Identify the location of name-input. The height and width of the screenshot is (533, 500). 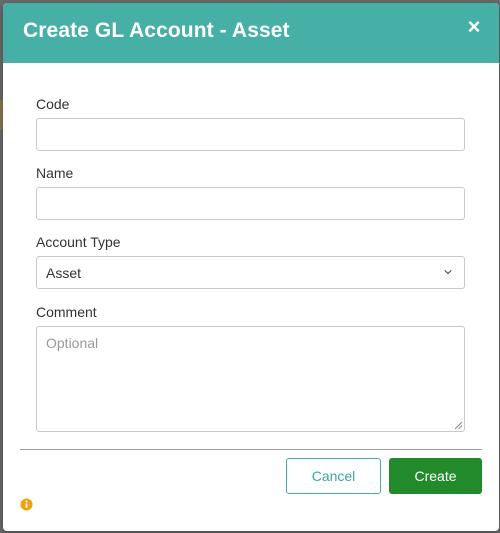
(250, 203).